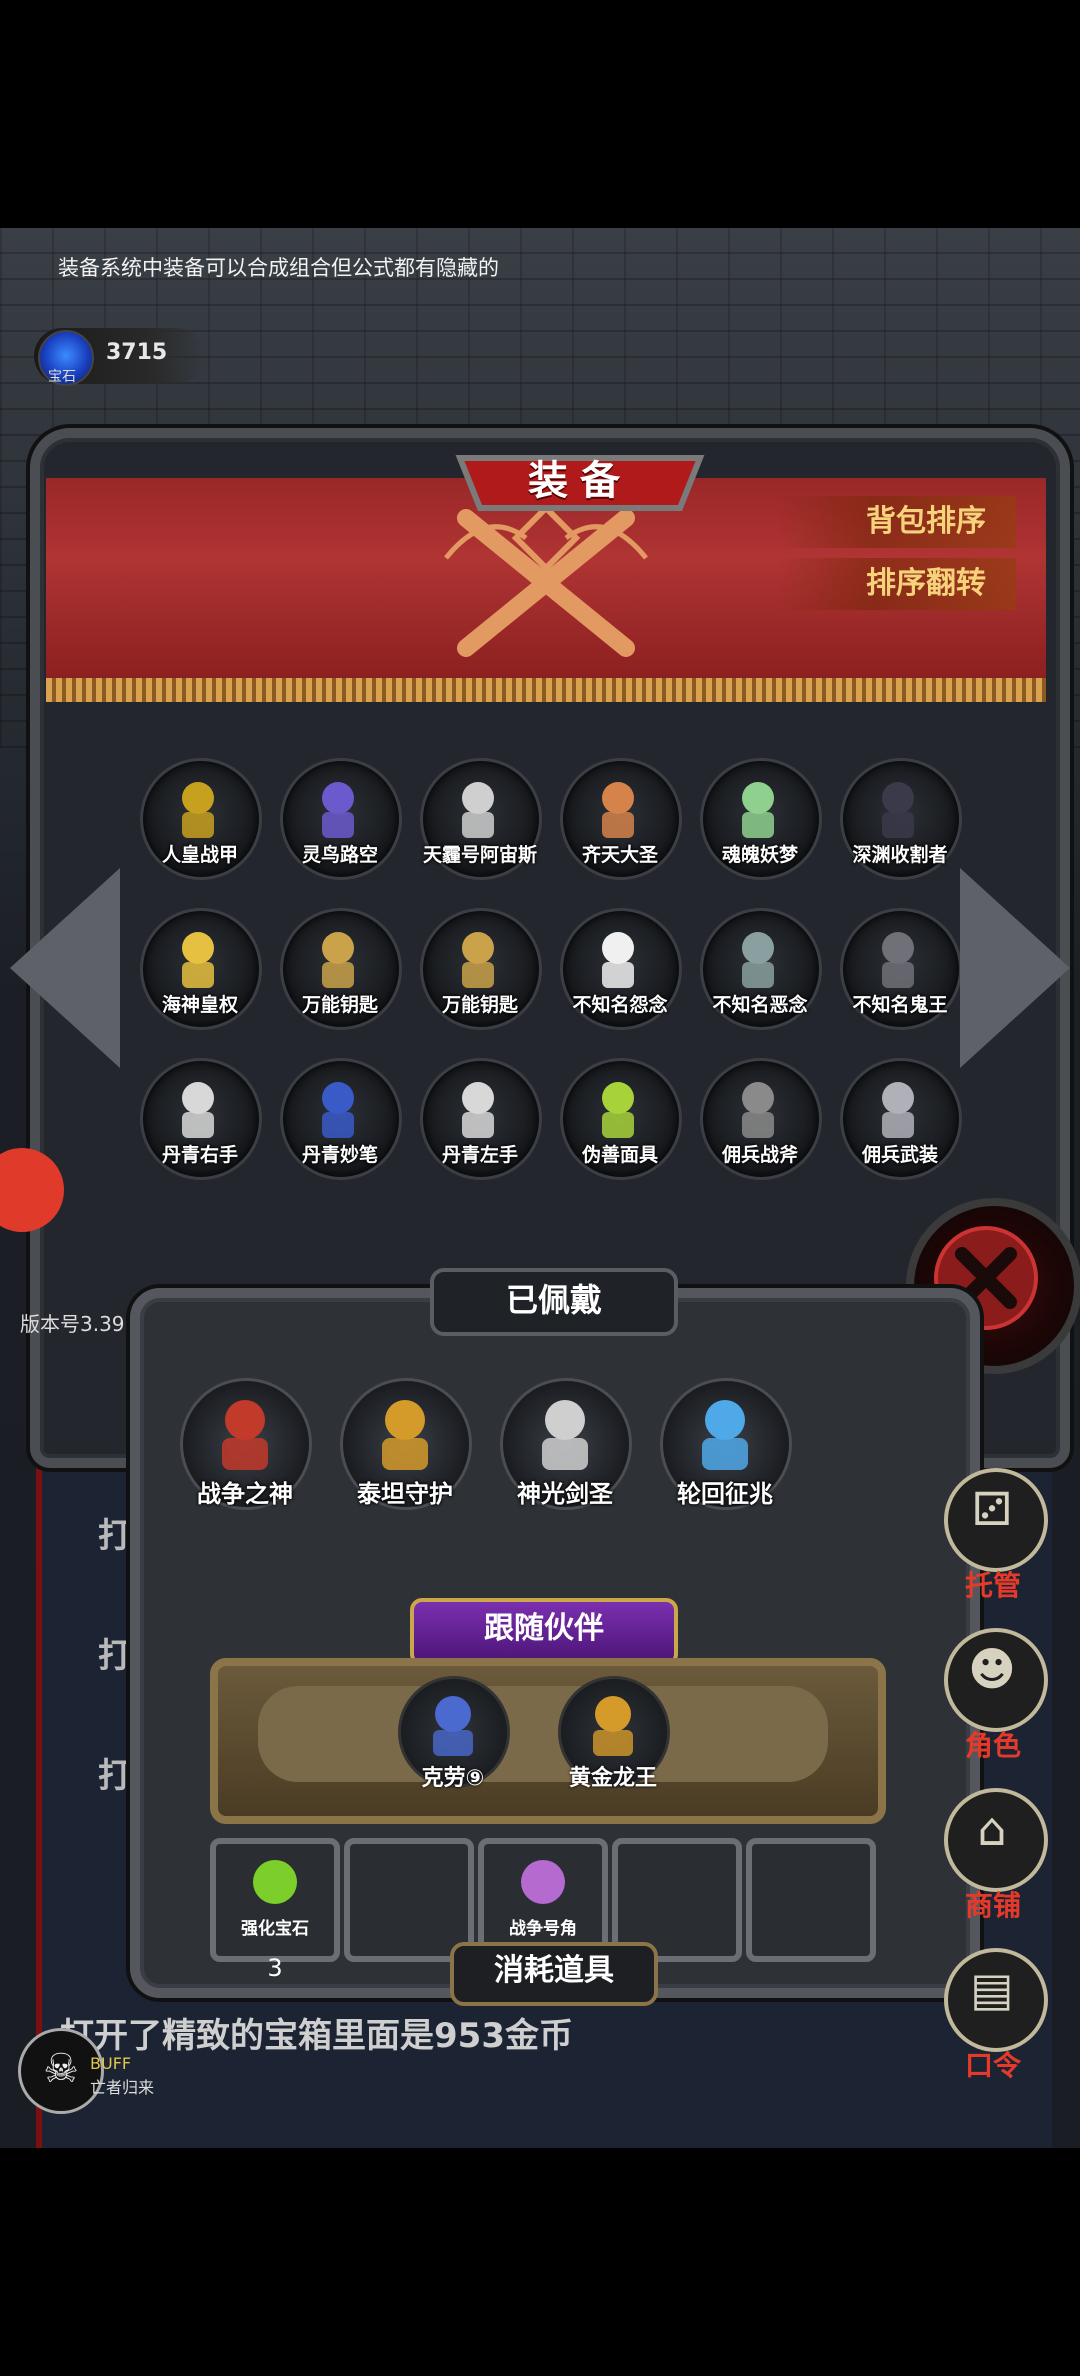 This screenshot has height=2376, width=1080. I want to click on equipment-label: 灵鸟路空, so click(339, 855).